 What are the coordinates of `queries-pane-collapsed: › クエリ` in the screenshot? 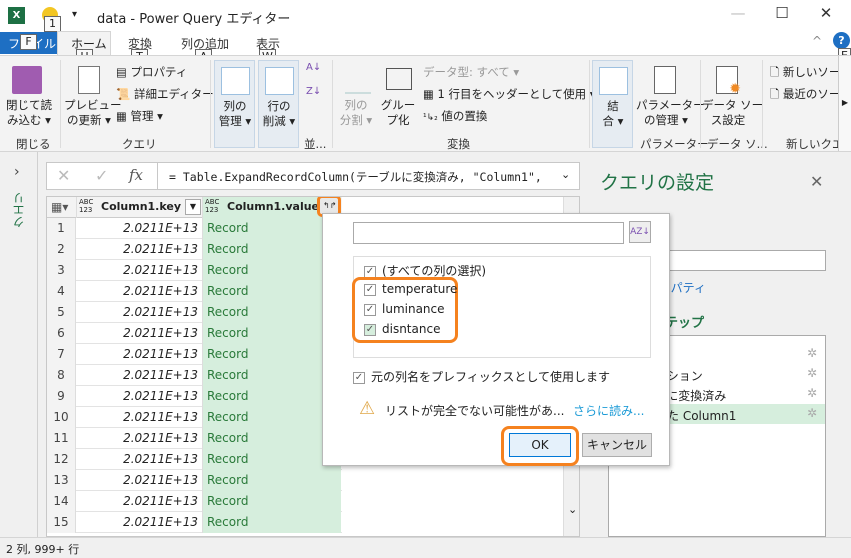 It's located at (19, 344).